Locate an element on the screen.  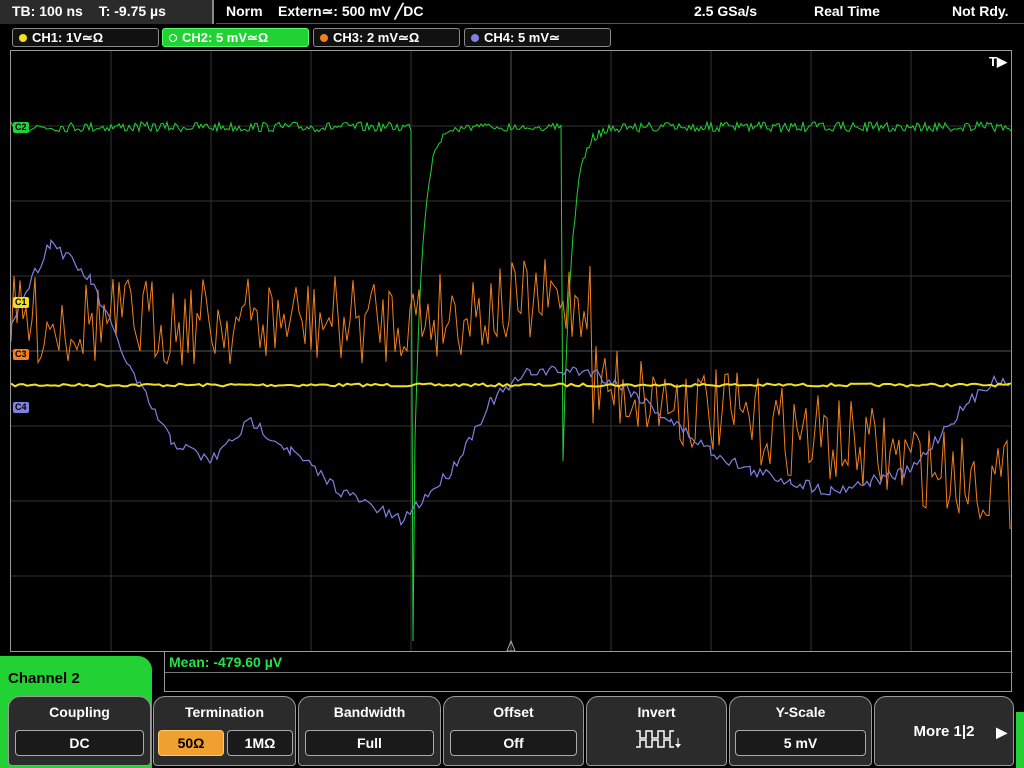
tab-ch1: CH1: 1V≃Ω is located at coordinates (85, 37).